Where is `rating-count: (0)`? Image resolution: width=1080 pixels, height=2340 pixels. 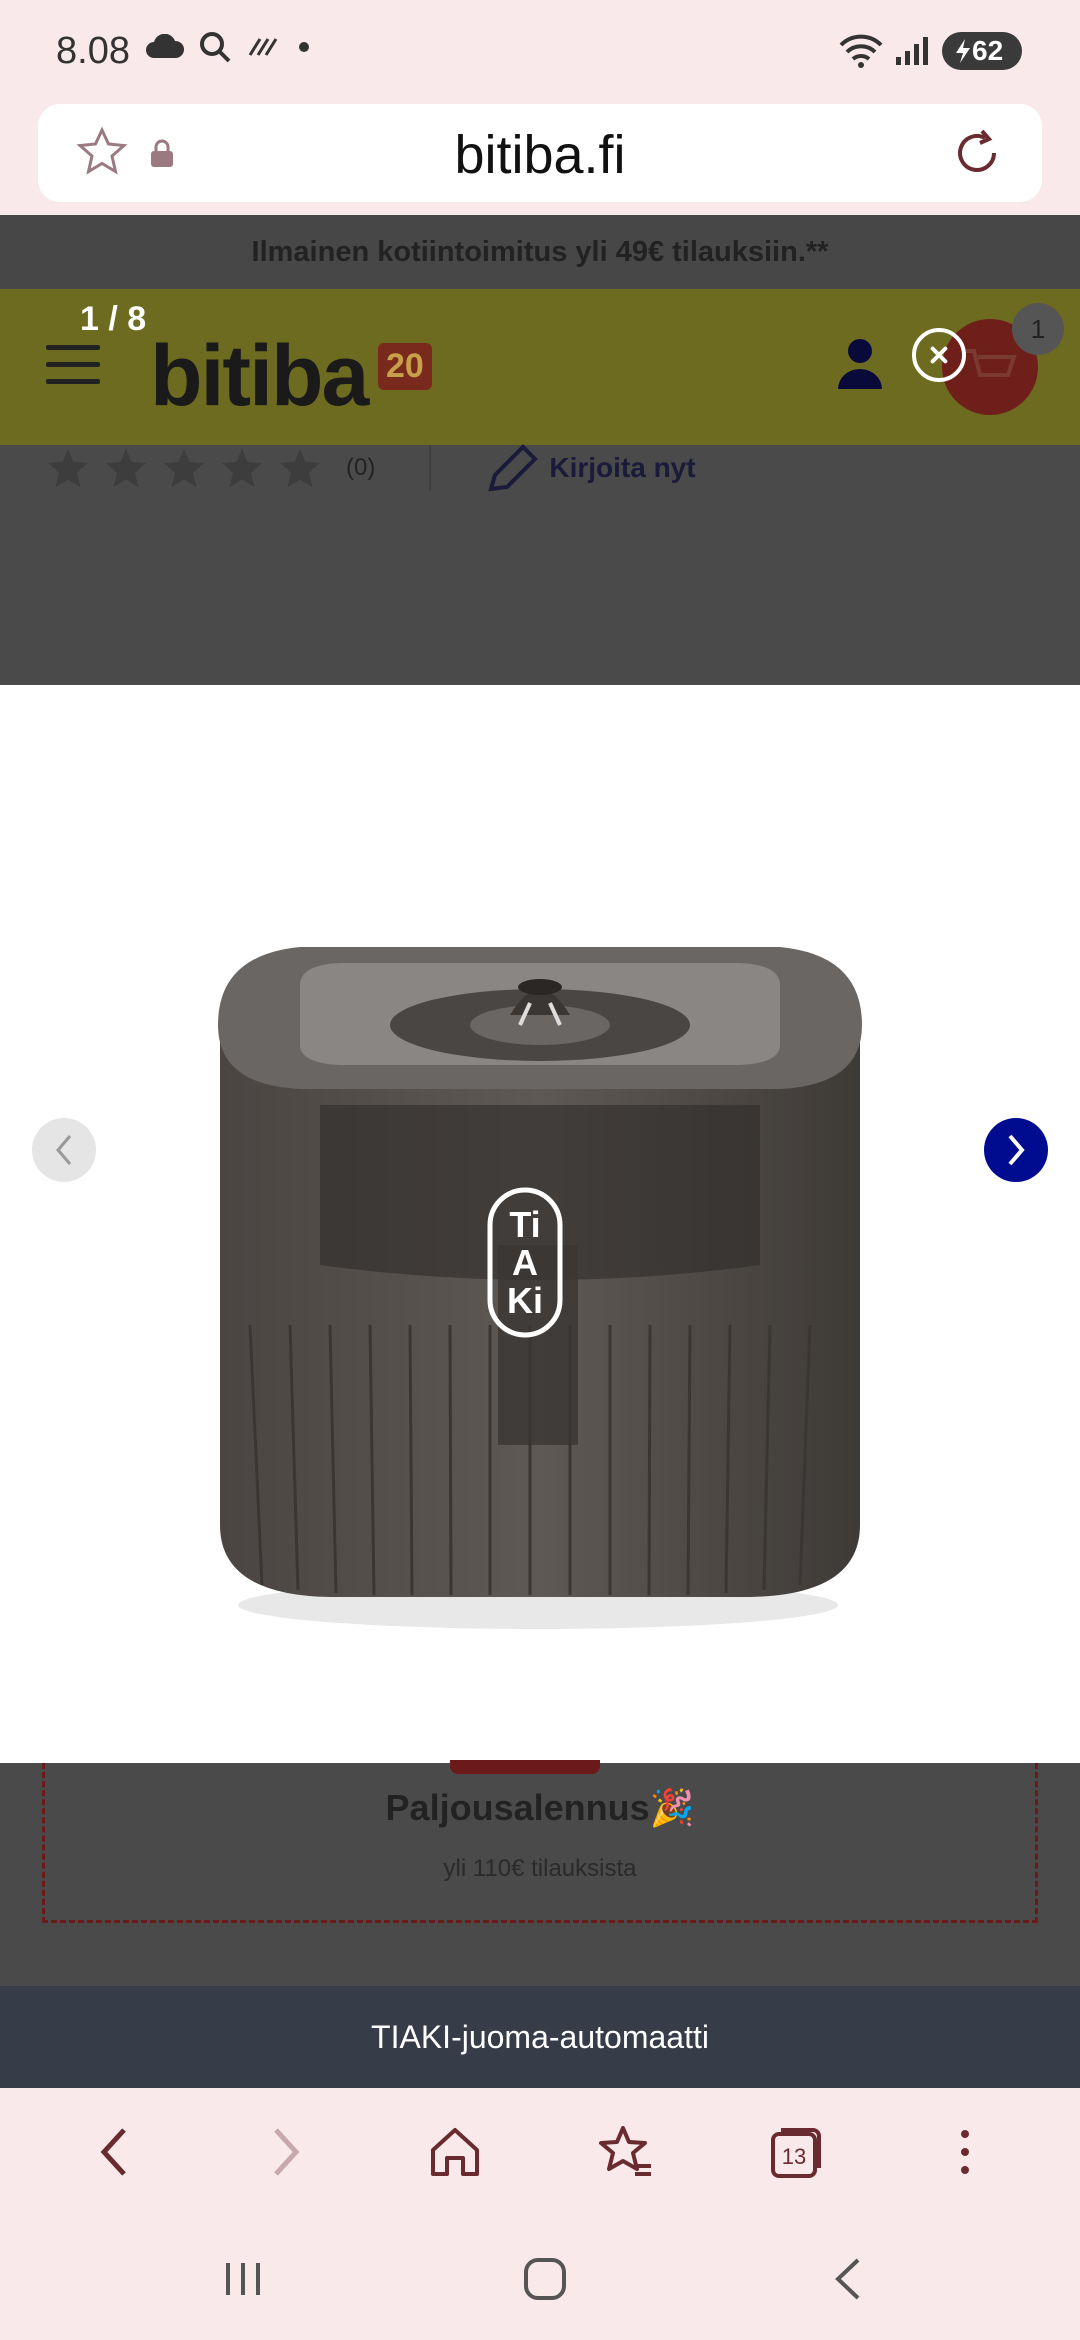
rating-count: (0) is located at coordinates (361, 467).